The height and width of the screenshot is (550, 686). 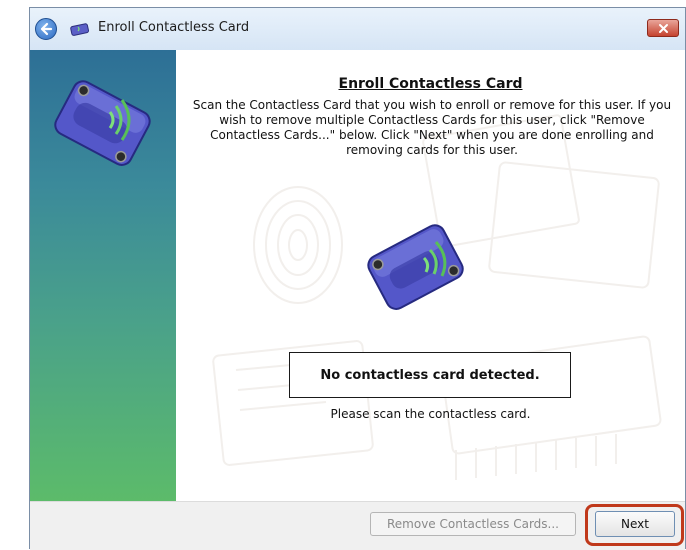 I want to click on title-bar: Enroll Contactless Card, so click(x=357, y=29).